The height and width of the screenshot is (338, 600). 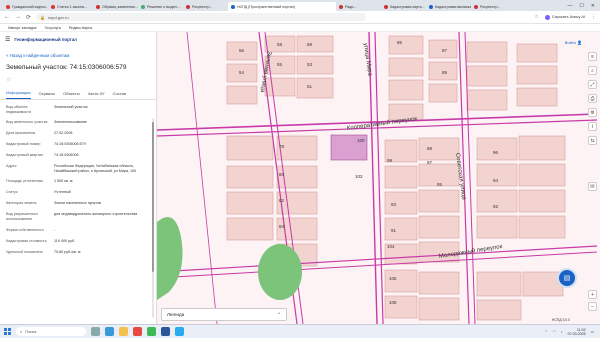 What do you see at coordinates (7, 17) in the screenshot?
I see `back-arrow-icon: ←` at bounding box center [7, 17].